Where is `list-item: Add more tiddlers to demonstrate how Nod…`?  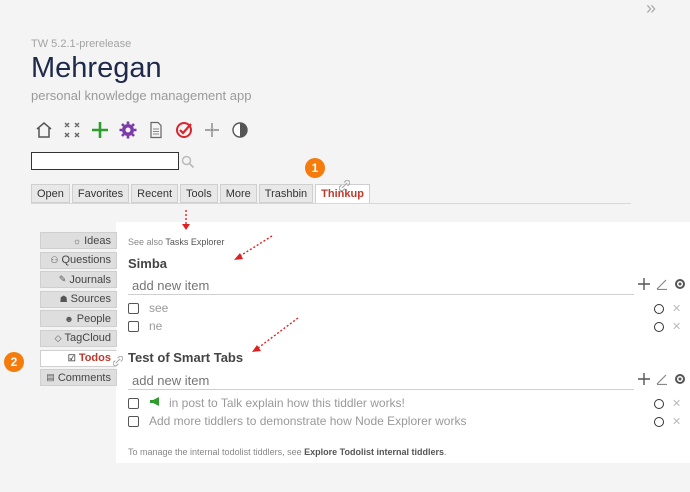 list-item: Add more tiddlers to demonstrate how Nod… is located at coordinates (297, 421).